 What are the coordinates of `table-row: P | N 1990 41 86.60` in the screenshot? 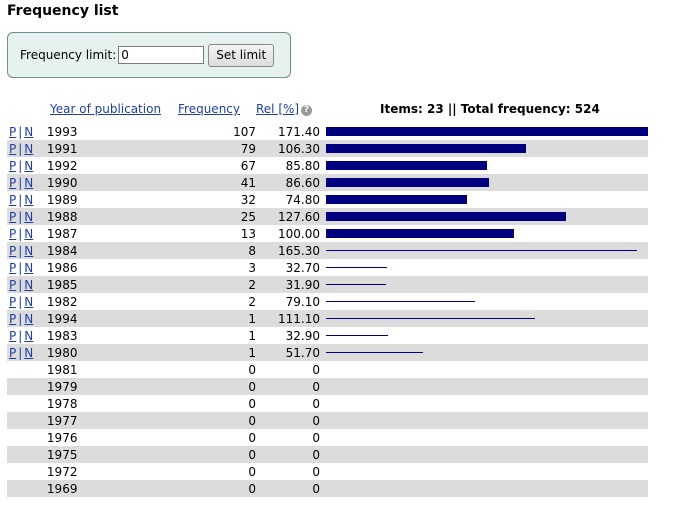 It's located at (327, 182).